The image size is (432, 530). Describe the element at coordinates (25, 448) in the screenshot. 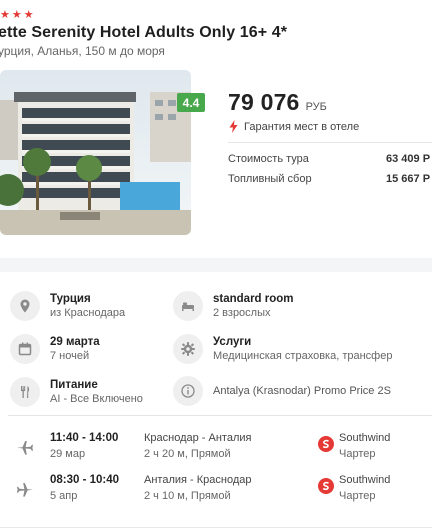

I see `plane-outbound-icon` at that location.